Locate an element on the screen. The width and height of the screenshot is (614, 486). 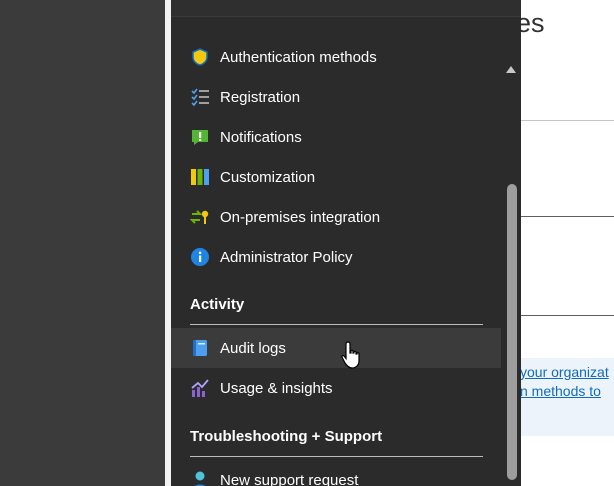
notification-icon is located at coordinates (200, 137).